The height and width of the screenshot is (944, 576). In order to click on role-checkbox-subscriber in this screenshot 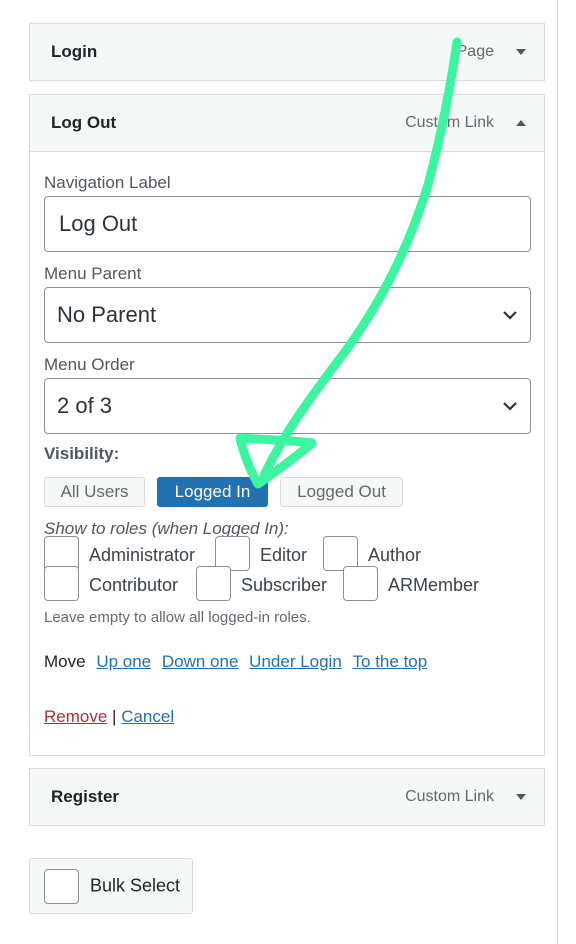, I will do `click(213, 583)`.